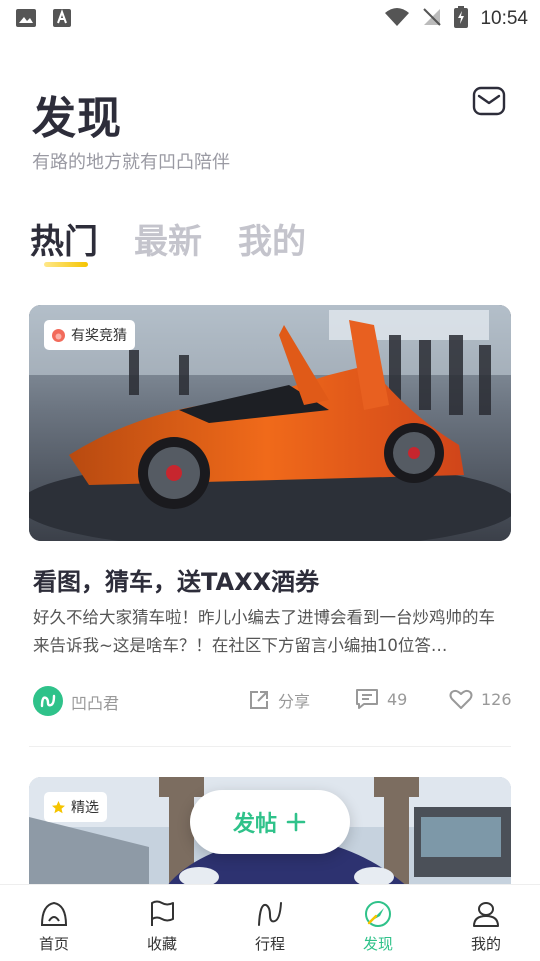 This screenshot has height=961, width=540. I want to click on author-avatar, so click(48, 701).